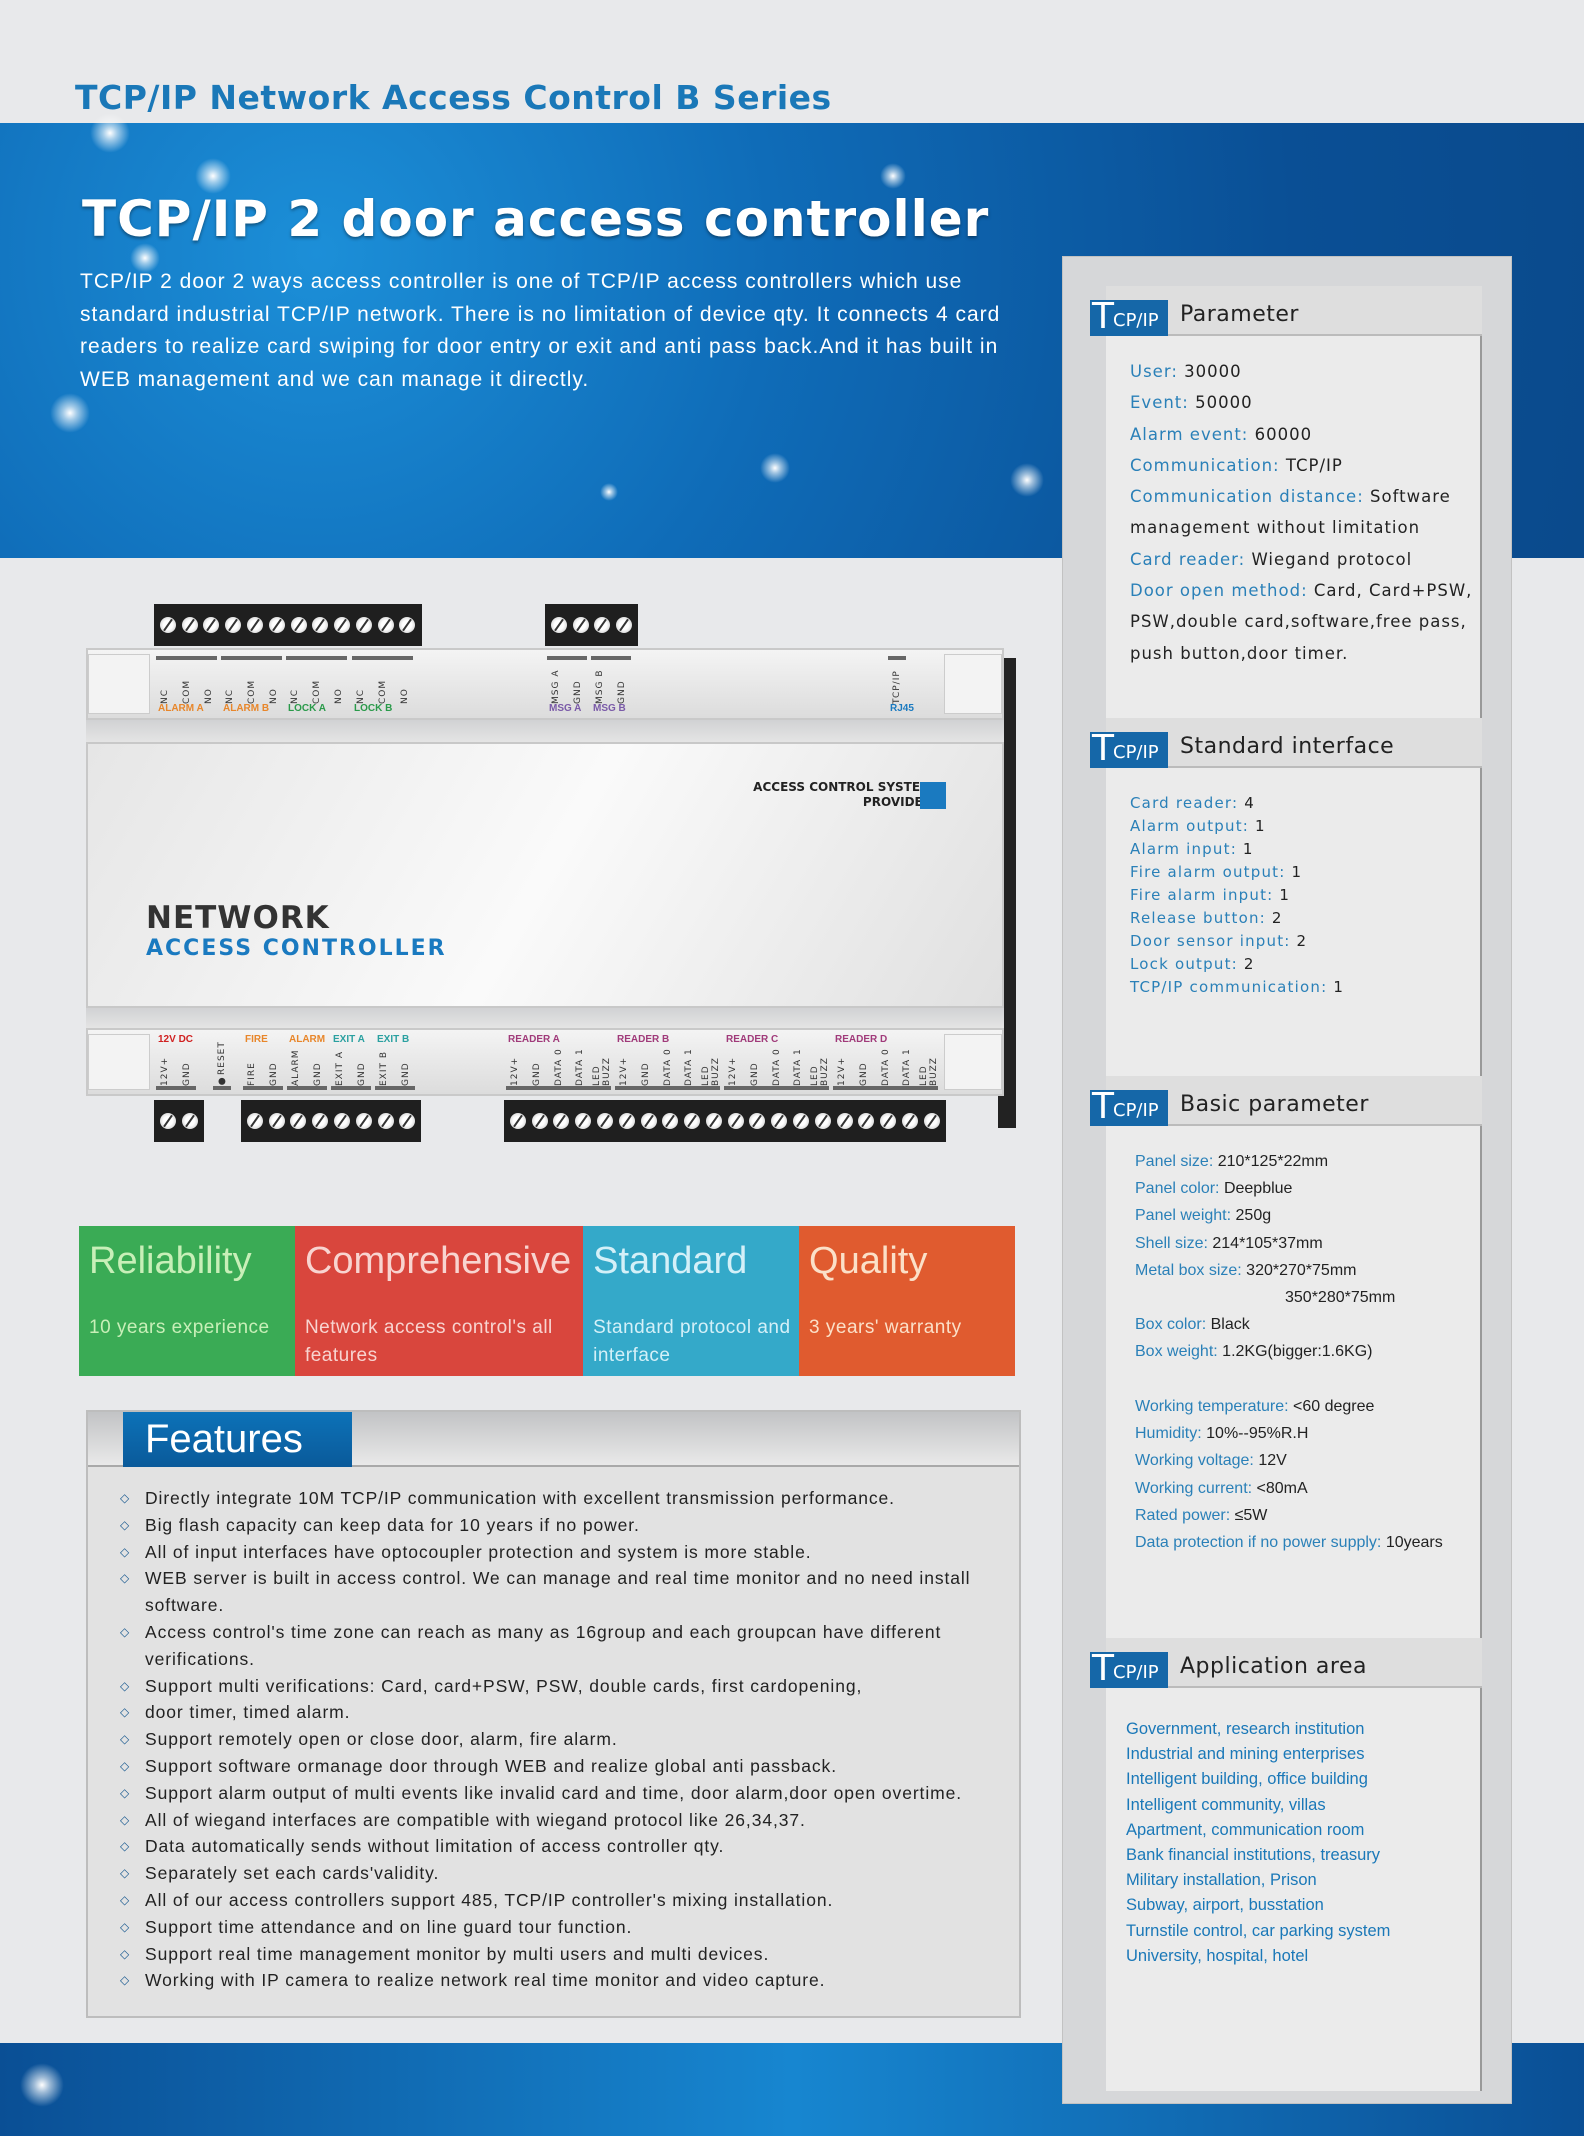  I want to click on spec-value: 320*270*75mm, so click(1301, 1270).